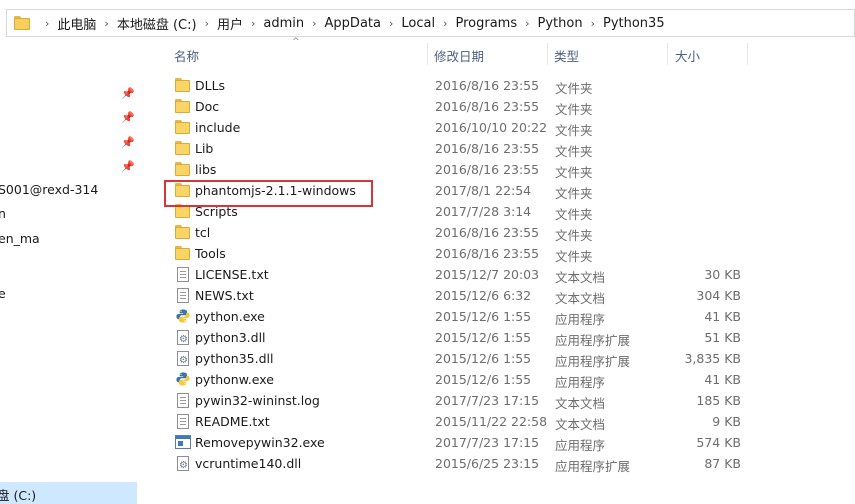  What do you see at coordinates (145, 274) in the screenshot?
I see `pane-splitter` at bounding box center [145, 274].